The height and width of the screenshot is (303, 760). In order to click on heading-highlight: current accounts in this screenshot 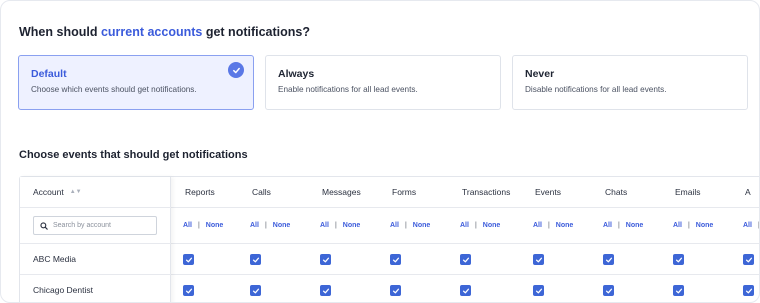, I will do `click(151, 32)`.